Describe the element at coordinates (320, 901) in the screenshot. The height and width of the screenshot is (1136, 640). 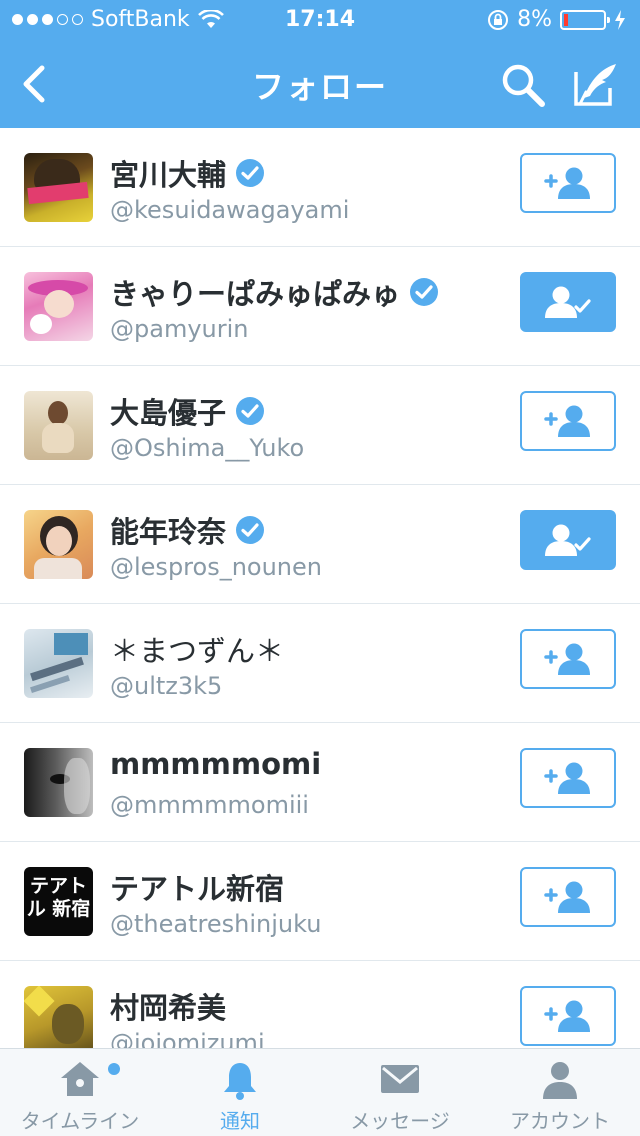
I see `user-row: テアトル 新宿 テアトル新宿 @theatreshinjuku` at that location.